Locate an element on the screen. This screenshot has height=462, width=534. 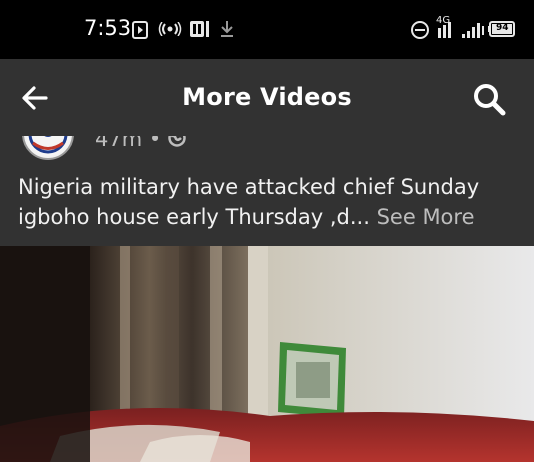
globe-icon is located at coordinates (177, 144).